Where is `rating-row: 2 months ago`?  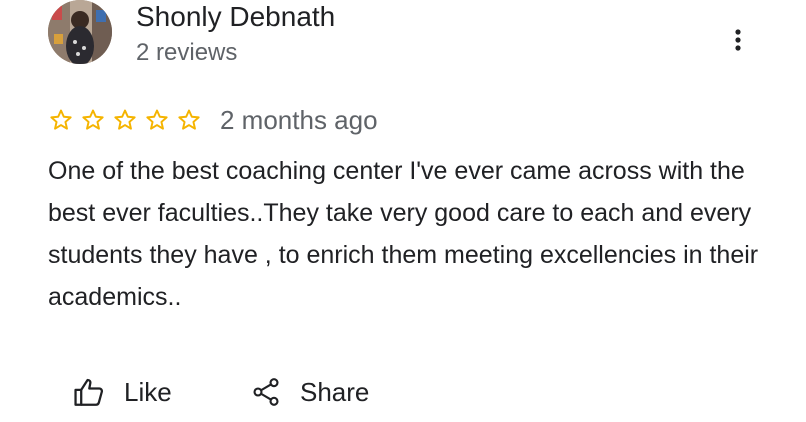
rating-row: 2 months ago is located at coordinates (213, 120).